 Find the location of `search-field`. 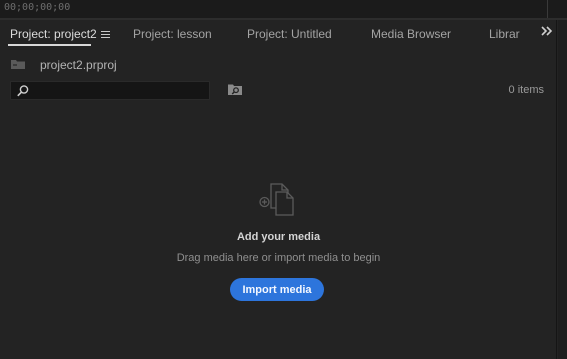

search-field is located at coordinates (110, 90).